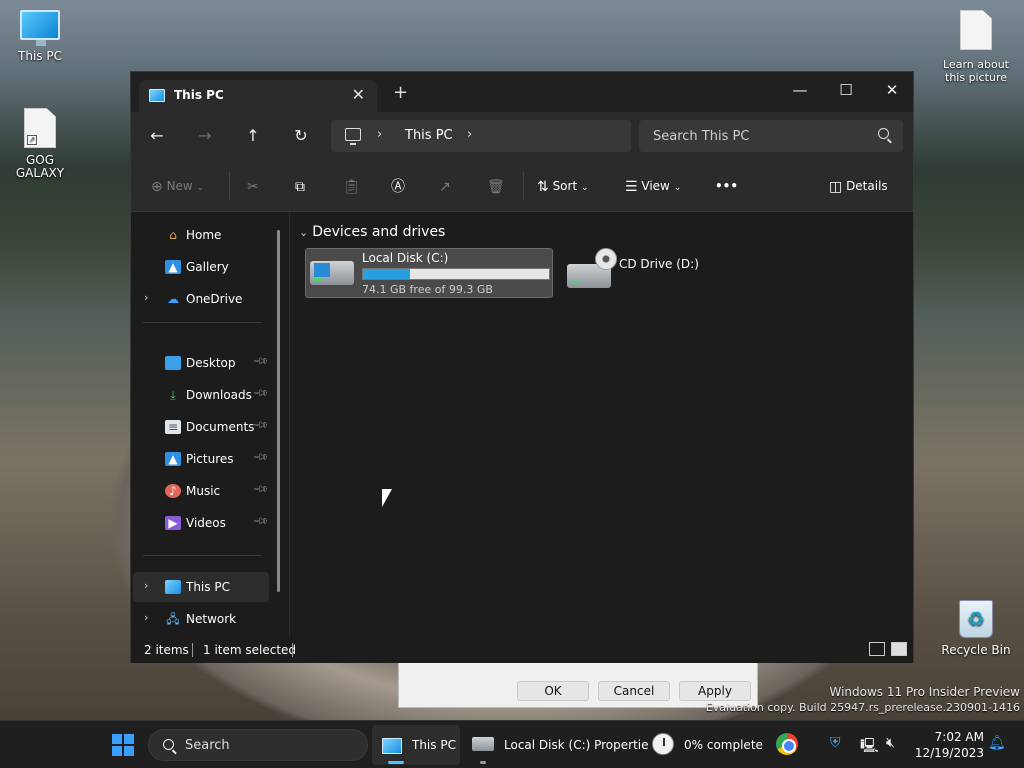  What do you see at coordinates (576, 745) in the screenshot?
I see `taskbar-app-label: Local Disk (C:) Propertie` at bounding box center [576, 745].